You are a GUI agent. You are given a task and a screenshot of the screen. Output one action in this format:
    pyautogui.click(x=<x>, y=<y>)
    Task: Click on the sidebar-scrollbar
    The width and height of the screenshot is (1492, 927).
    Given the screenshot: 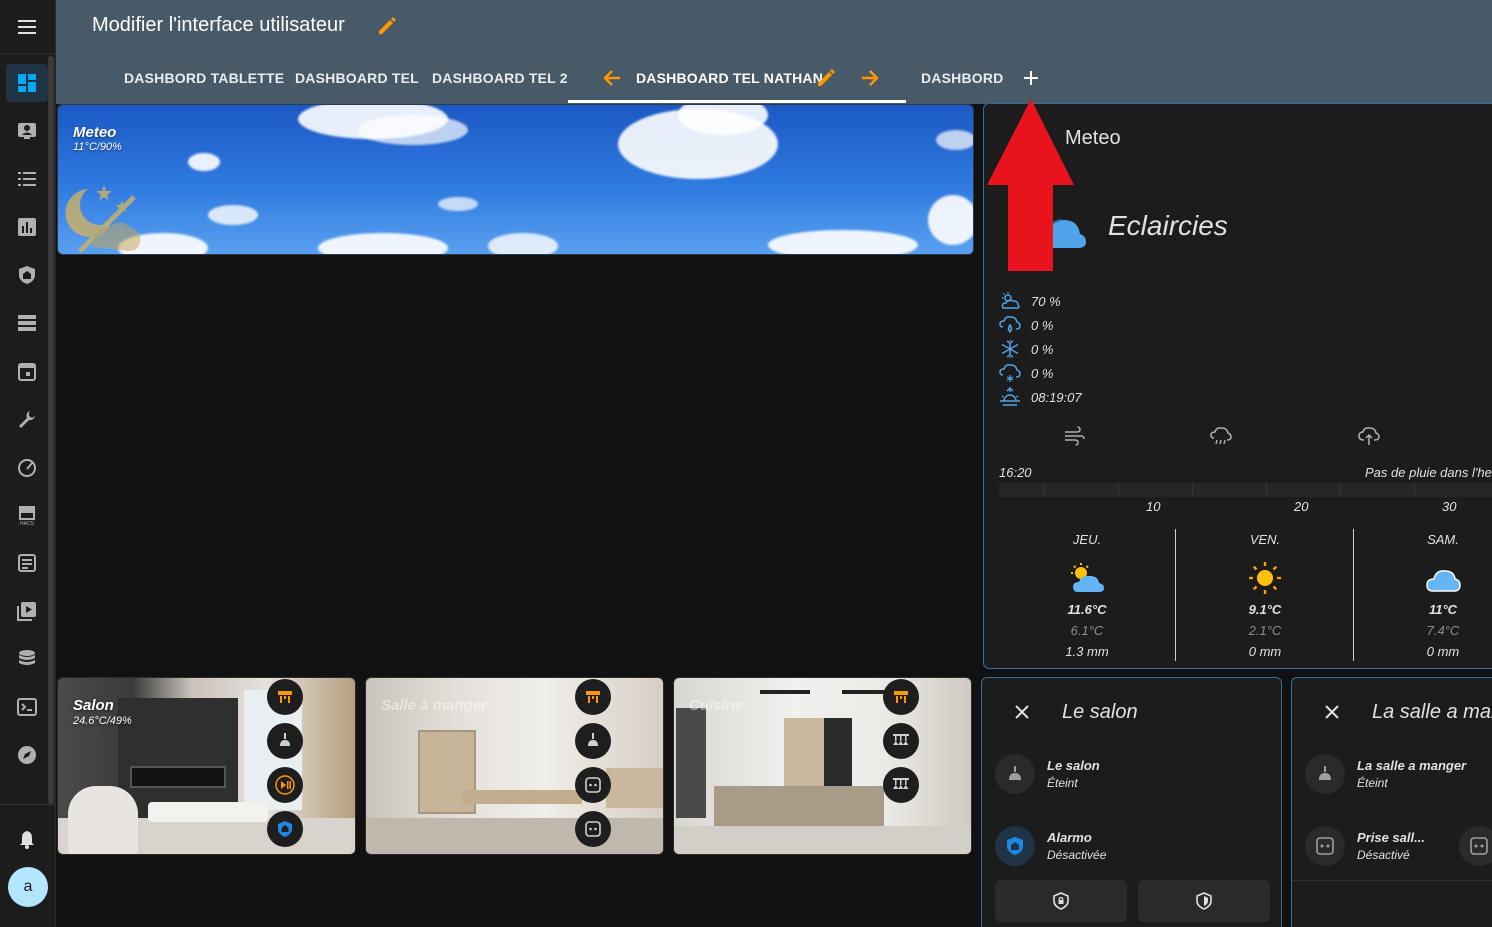 What is the action you would take?
    pyautogui.click(x=51, y=430)
    